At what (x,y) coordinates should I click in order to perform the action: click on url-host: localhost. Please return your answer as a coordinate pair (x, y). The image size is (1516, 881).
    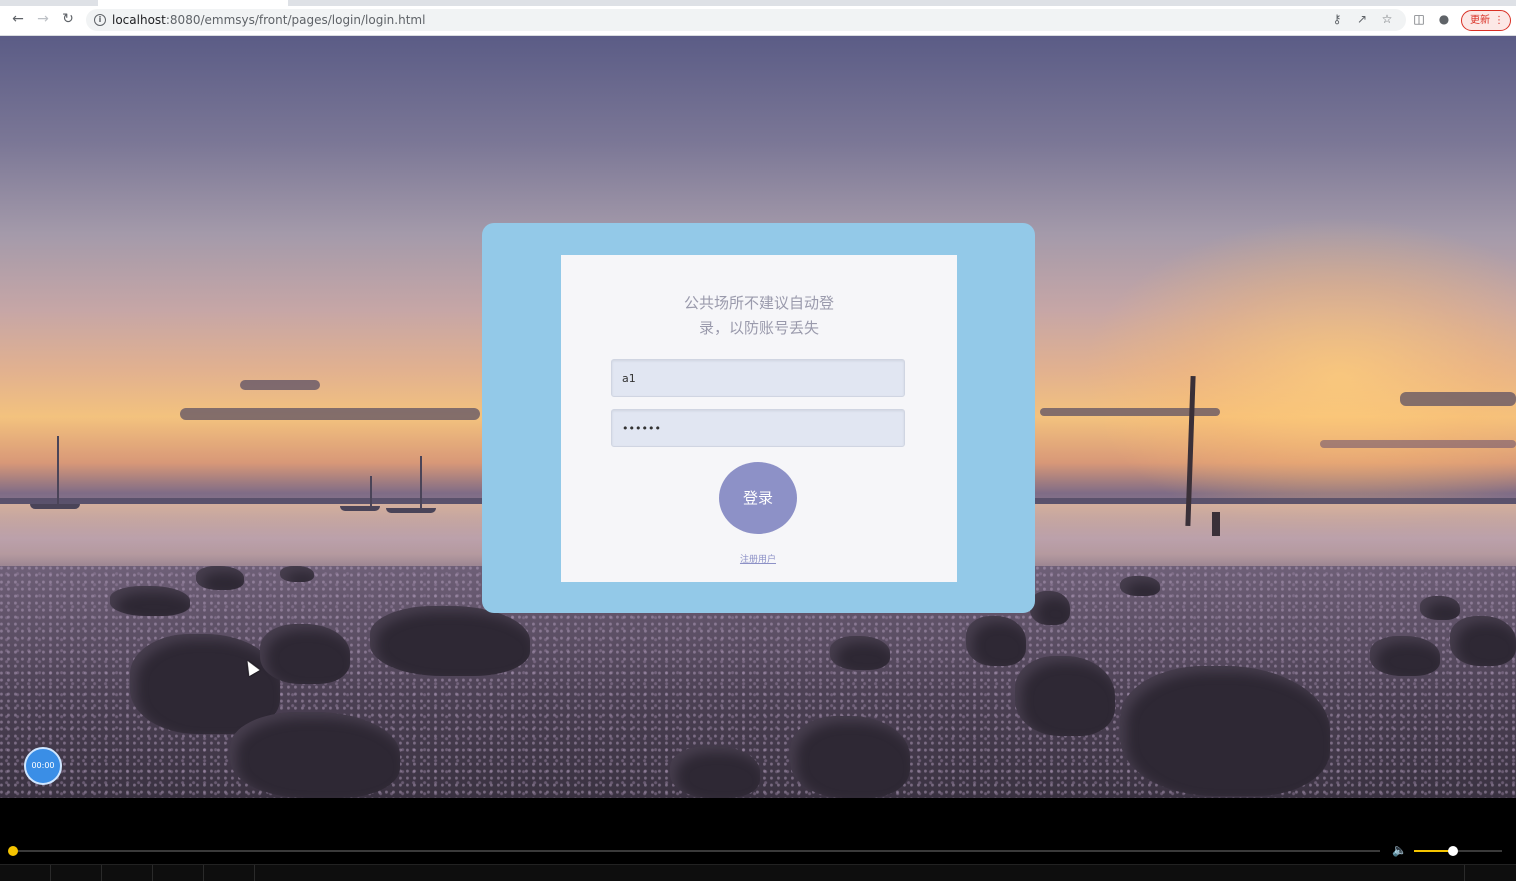
    Looking at the image, I should click on (139, 20).